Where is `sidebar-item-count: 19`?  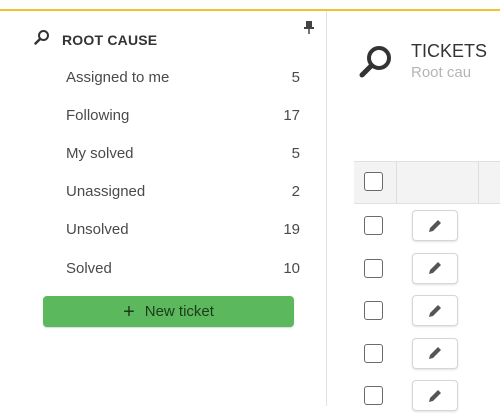 sidebar-item-count: 19 is located at coordinates (291, 230).